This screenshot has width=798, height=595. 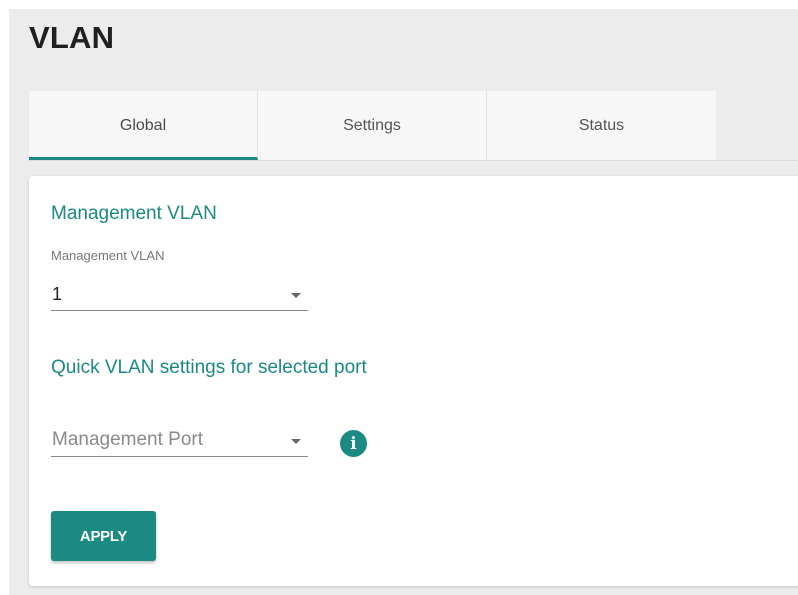 I want to click on tab-bar: Global Settings Status, so click(x=372, y=125).